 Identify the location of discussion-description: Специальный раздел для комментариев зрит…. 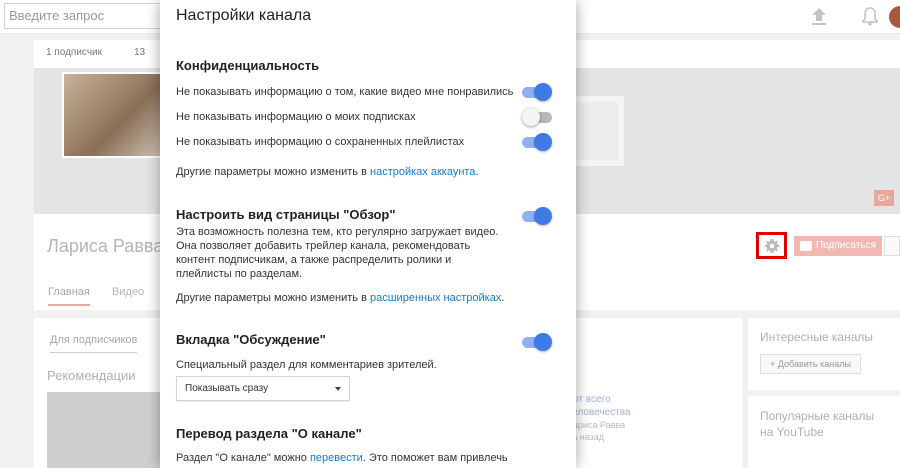
(306, 365).